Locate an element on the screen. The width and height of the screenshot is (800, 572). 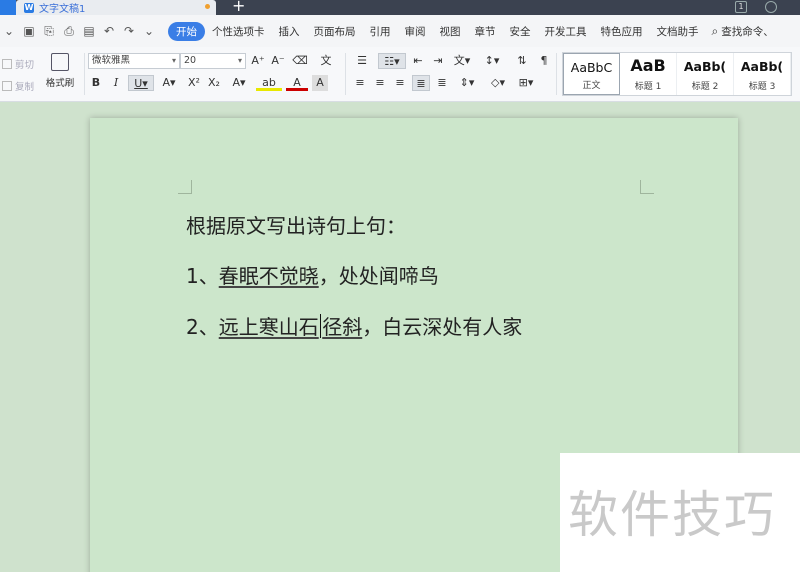
paintbrush-icon is located at coordinates (60, 62).